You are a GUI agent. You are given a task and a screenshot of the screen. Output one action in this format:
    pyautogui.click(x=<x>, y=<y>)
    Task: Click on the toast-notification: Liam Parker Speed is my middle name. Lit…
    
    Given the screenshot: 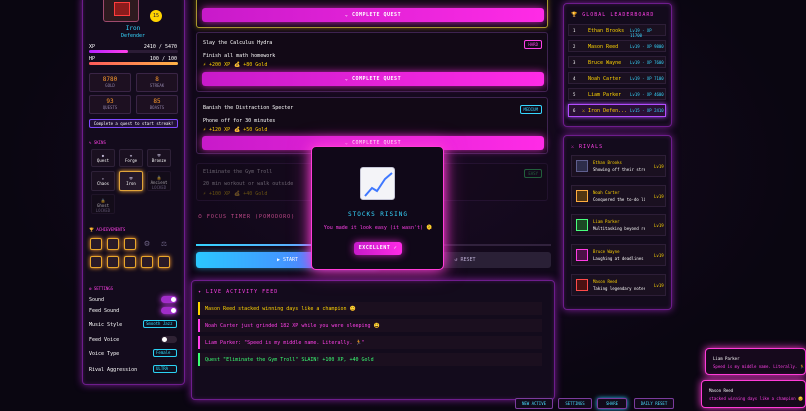 What is the action you would take?
    pyautogui.click(x=755, y=361)
    